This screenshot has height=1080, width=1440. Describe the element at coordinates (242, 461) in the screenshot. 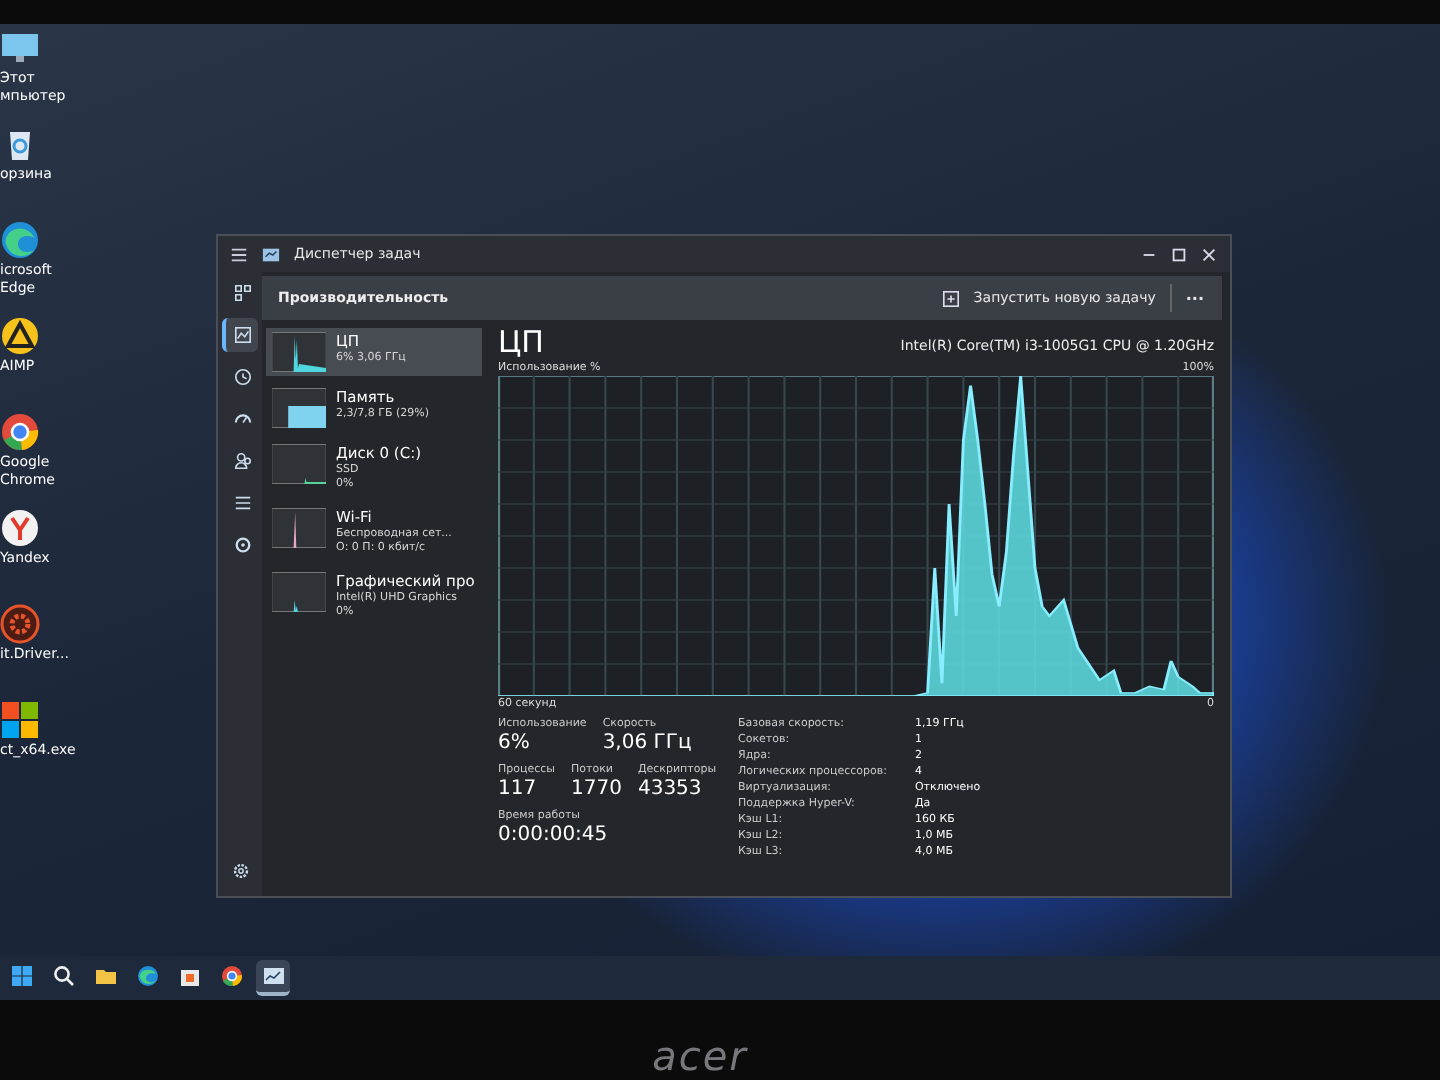

I see `users-icon` at that location.